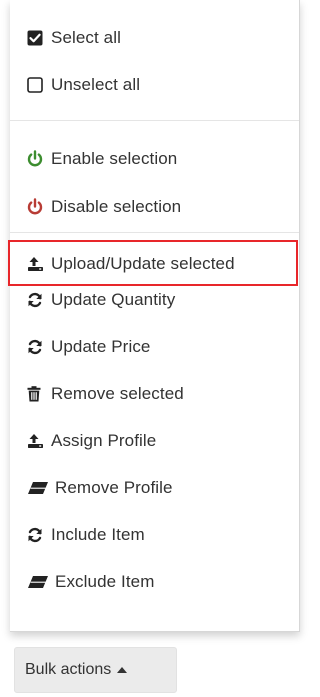  I want to click on menu-item-label: Update Price, so click(101, 346).